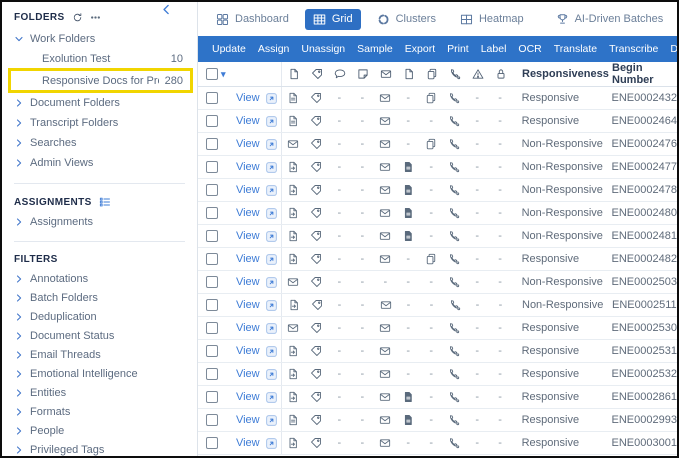  What do you see at coordinates (99, 221) in the screenshot?
I see `sidebar-item-assignments: Assignments` at bounding box center [99, 221].